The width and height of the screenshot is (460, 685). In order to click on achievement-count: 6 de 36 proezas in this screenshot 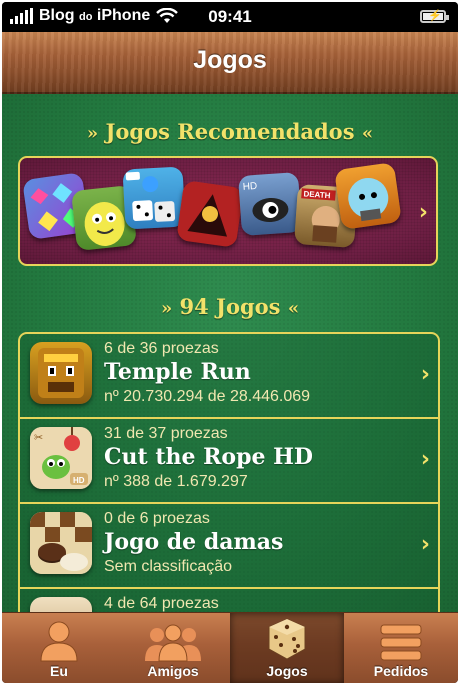, I will do `click(161, 348)`.